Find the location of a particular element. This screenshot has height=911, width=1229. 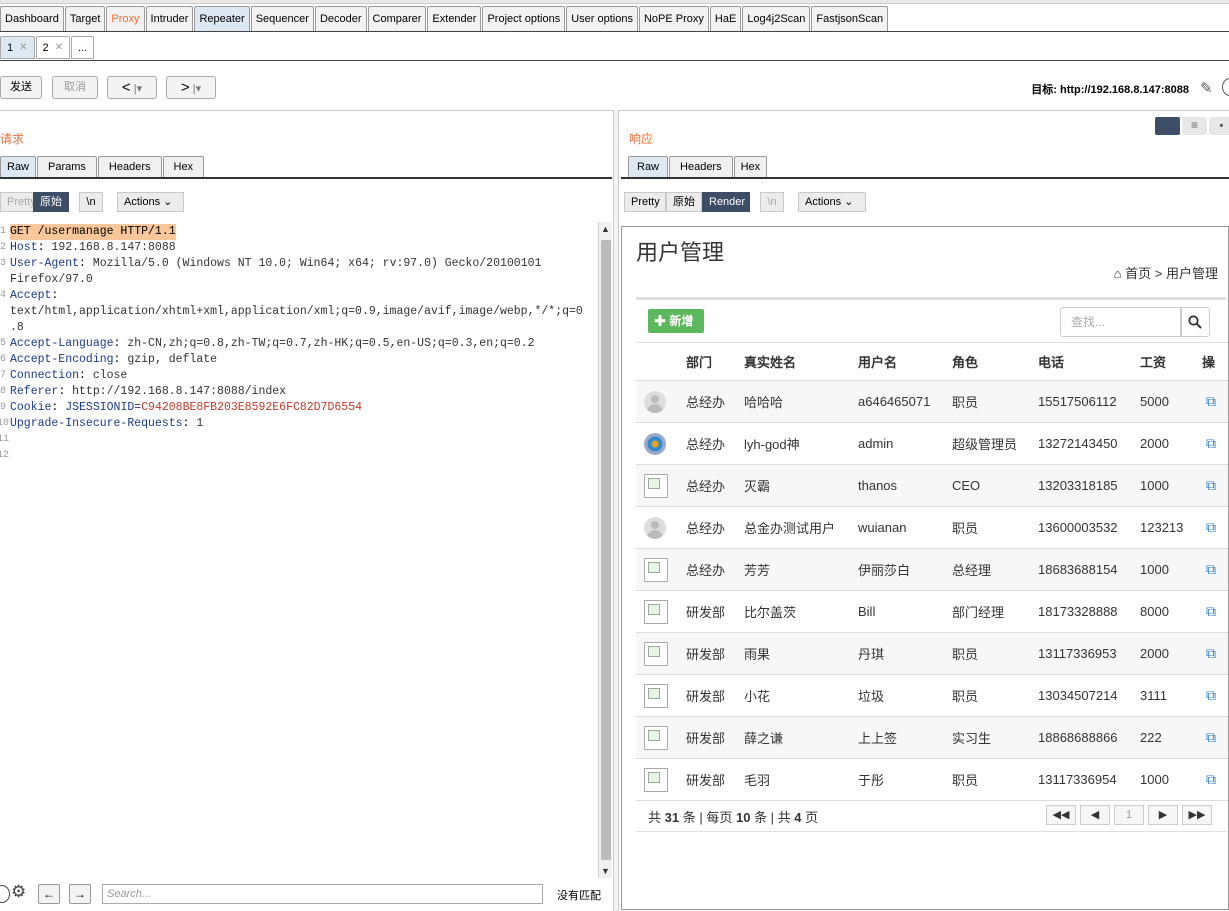

horizontal-view-icon: ≡ is located at coordinates (1194, 126).